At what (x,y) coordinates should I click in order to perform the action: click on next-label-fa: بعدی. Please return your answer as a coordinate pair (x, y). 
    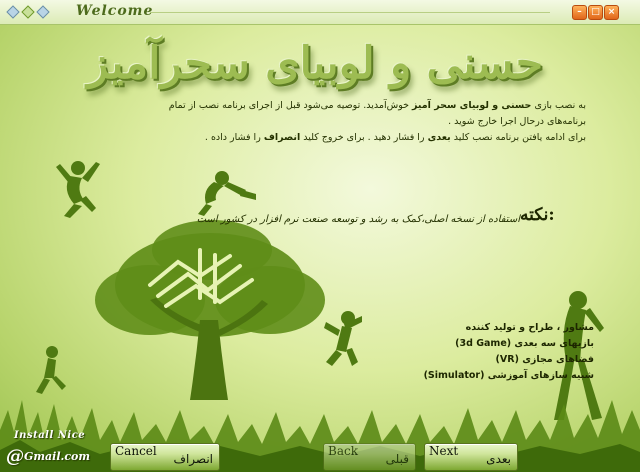
    Looking at the image, I should click on (498, 459).